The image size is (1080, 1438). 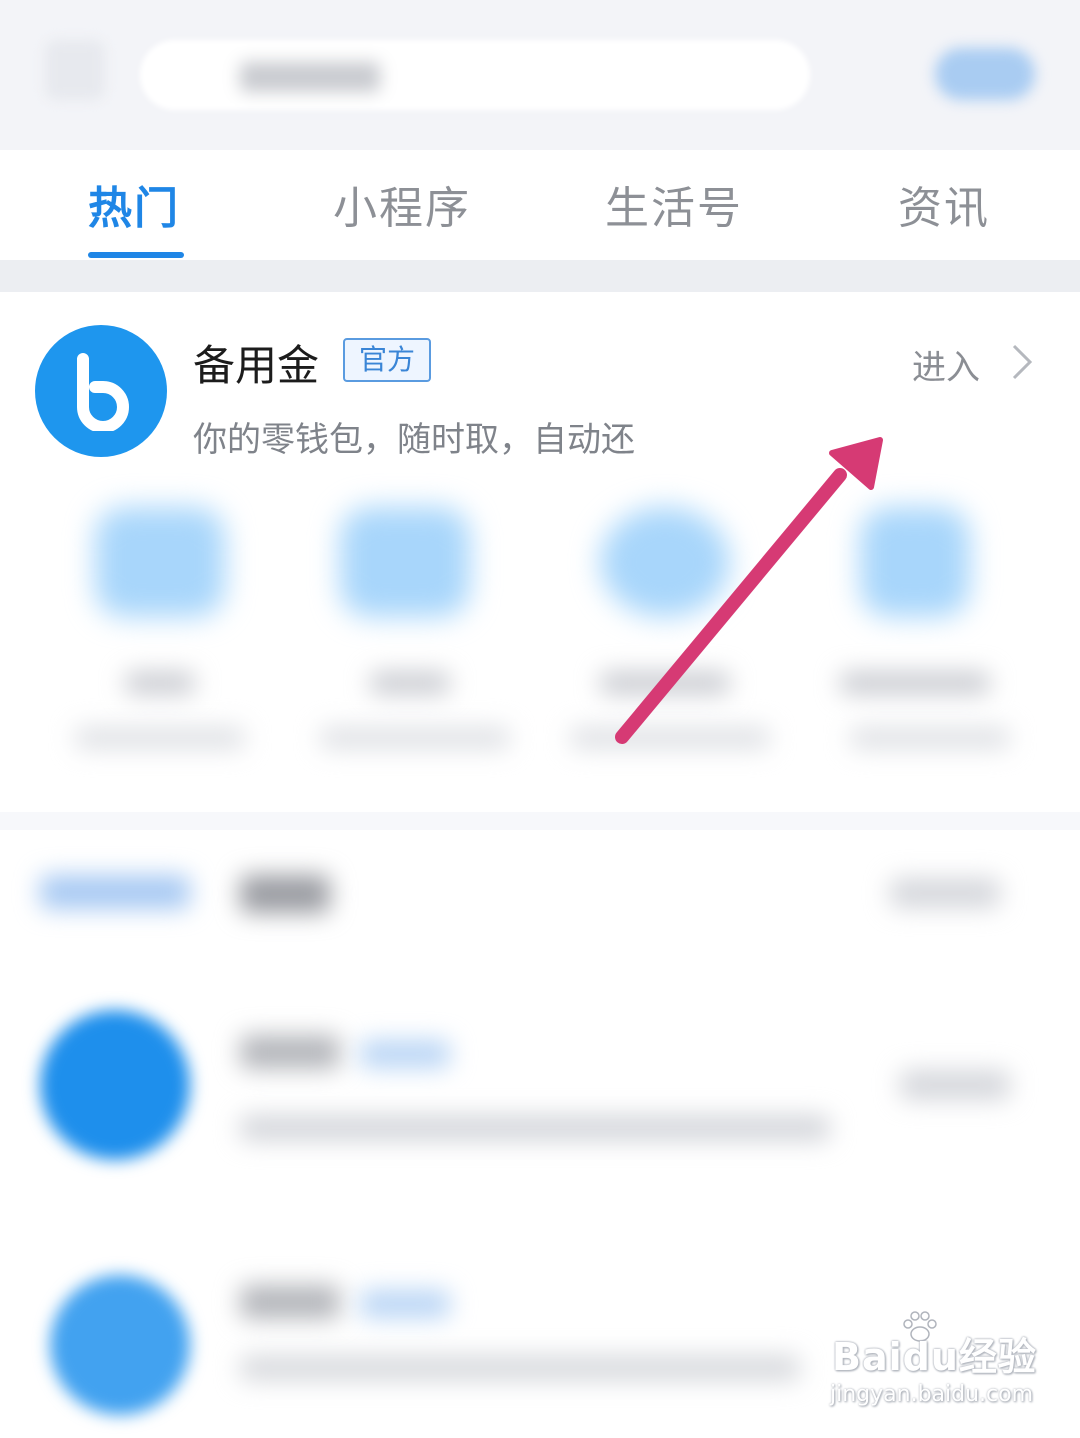 What do you see at coordinates (955, 1085) in the screenshot?
I see `result-enter-link` at bounding box center [955, 1085].